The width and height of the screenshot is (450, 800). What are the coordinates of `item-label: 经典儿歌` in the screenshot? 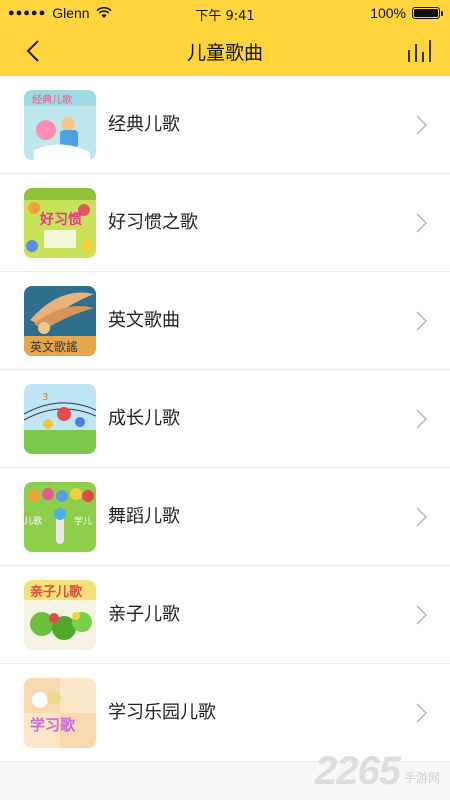 It's located at (144, 124).